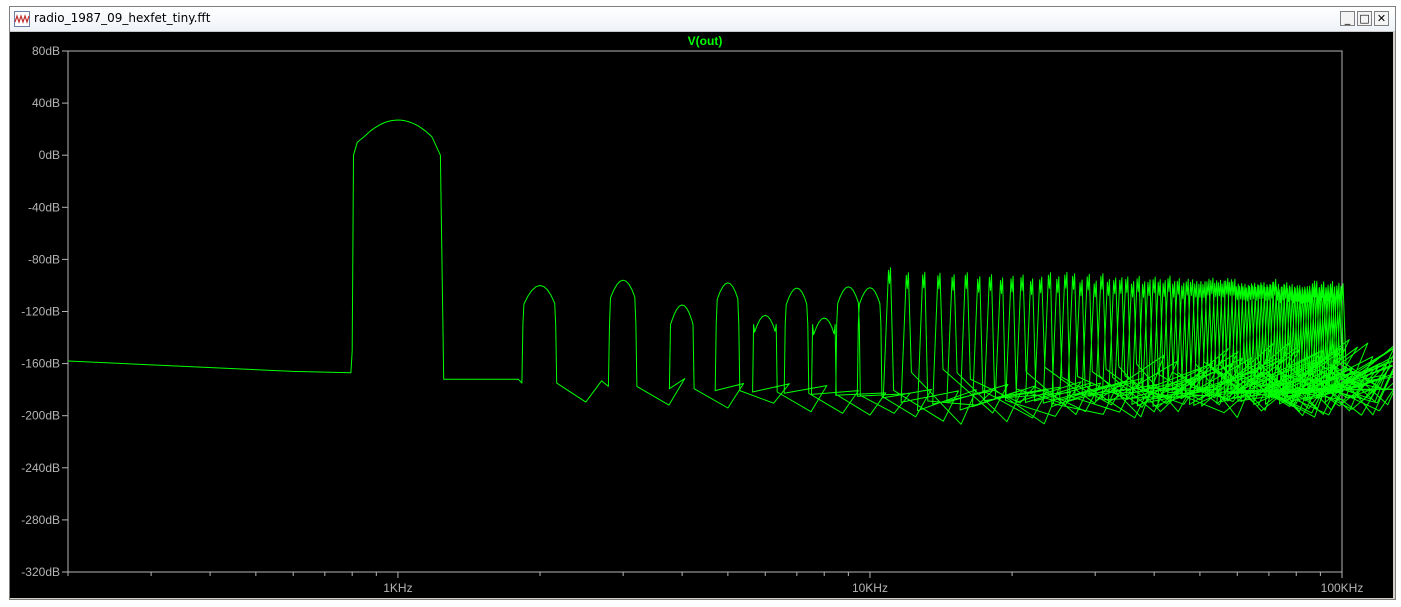  What do you see at coordinates (397, 588) in the screenshot?
I see `x-tick-label: 1KHz` at bounding box center [397, 588].